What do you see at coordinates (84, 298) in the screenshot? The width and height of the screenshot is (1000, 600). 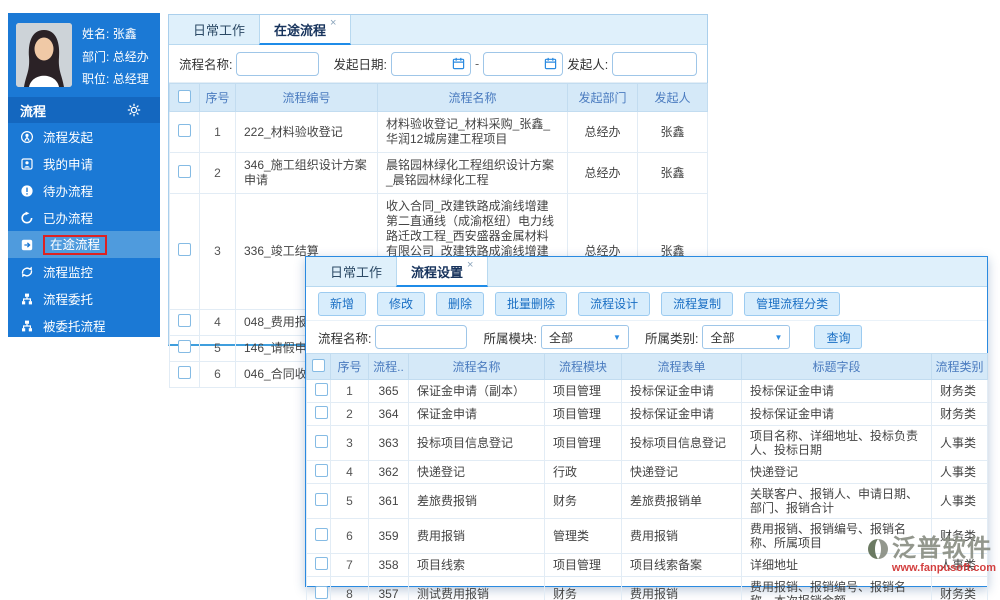 I see `sidebar-item-process-delegation: 流程委托` at bounding box center [84, 298].